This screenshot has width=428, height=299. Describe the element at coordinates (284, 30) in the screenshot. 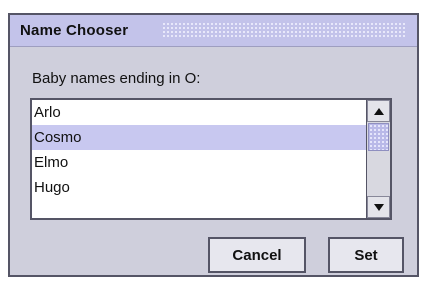

I see `titlebar-grip` at that location.